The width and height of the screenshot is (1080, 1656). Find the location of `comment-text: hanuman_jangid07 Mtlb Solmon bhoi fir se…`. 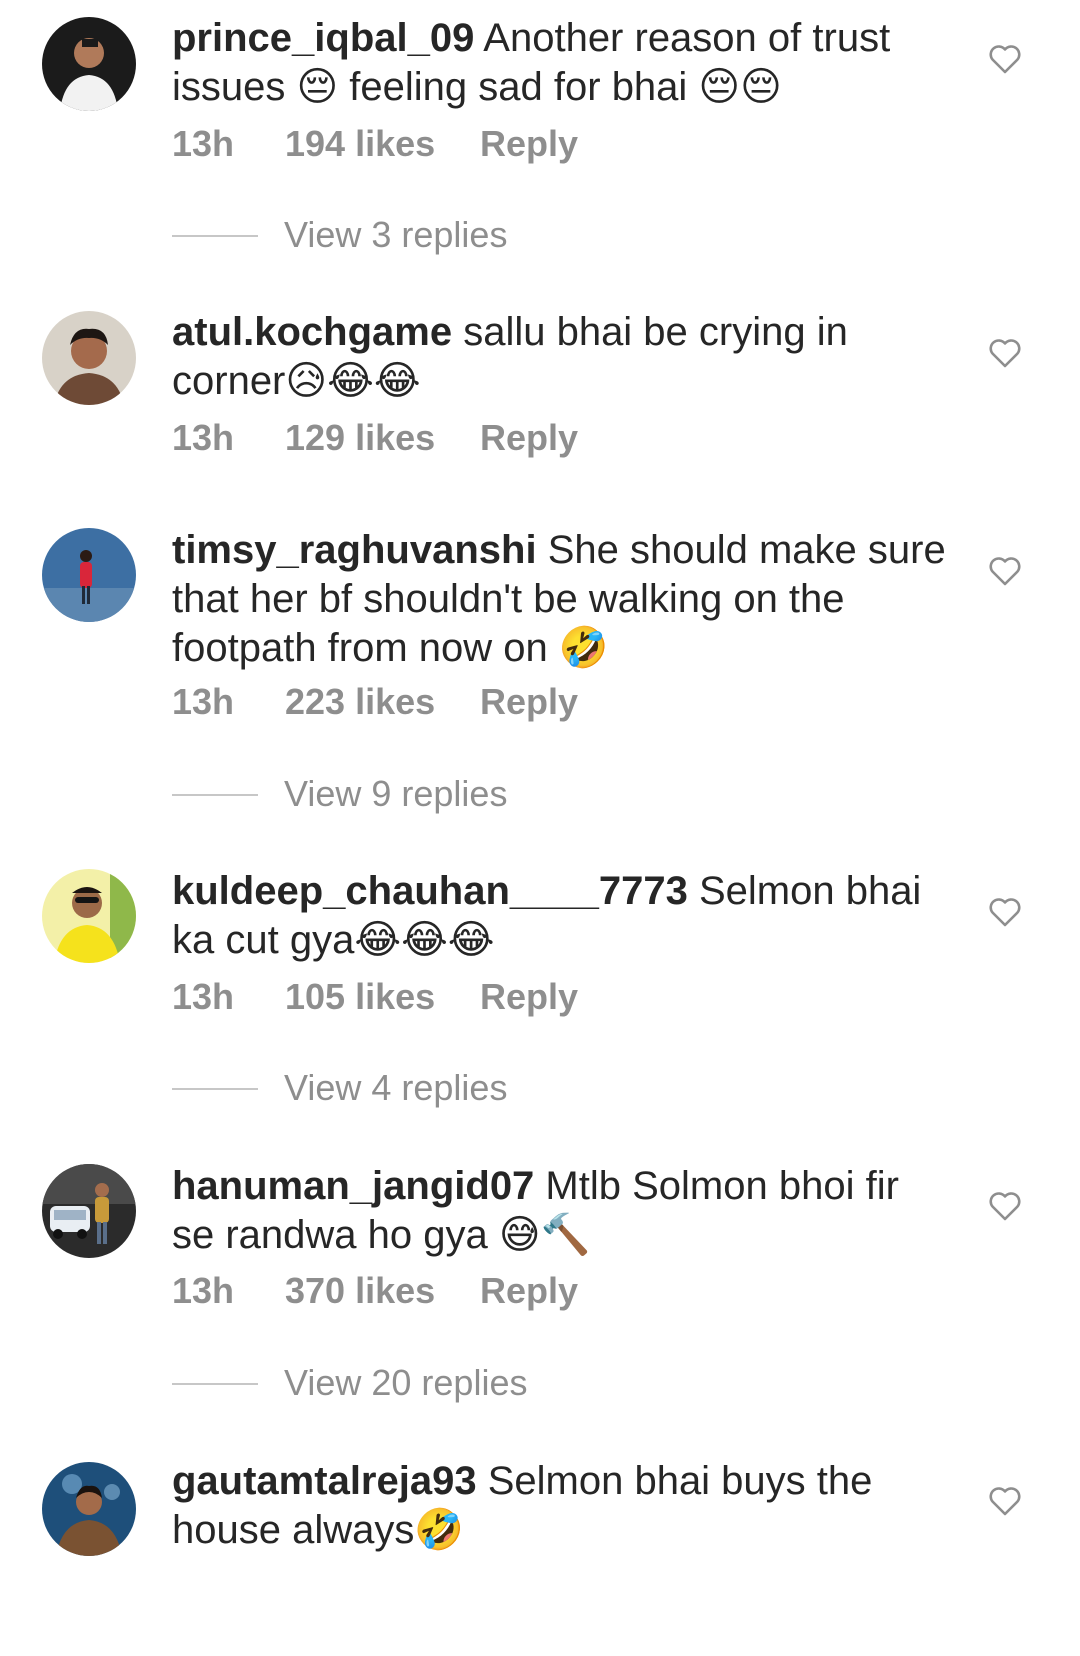

comment-text: hanuman_jangid07 Mtlb Solmon bhoi fir se… is located at coordinates (562, 1211).